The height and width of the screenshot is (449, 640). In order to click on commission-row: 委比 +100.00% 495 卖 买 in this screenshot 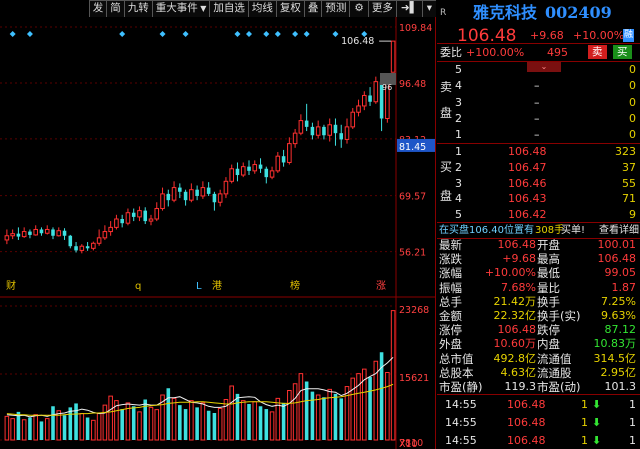, I will do `click(538, 52)`.